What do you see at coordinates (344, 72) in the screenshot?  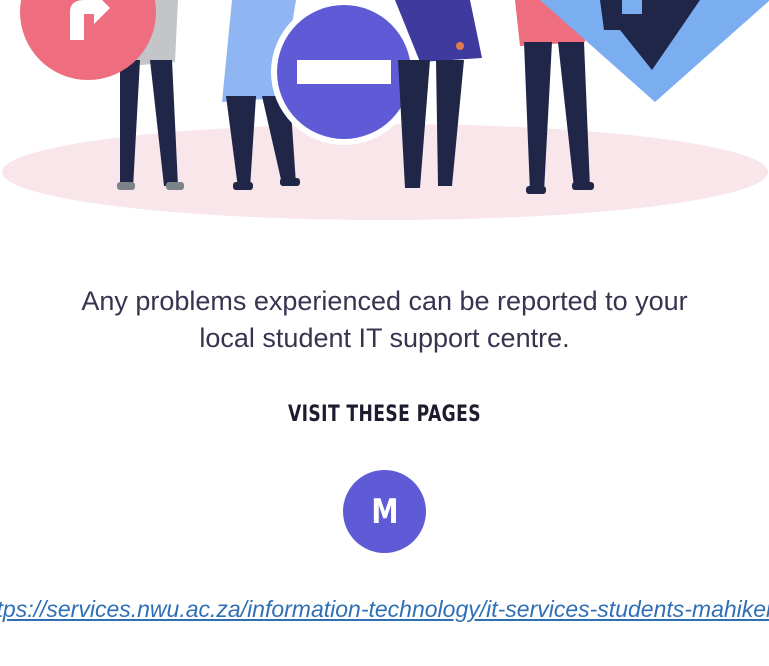 I see `no-entry-sign-icon` at bounding box center [344, 72].